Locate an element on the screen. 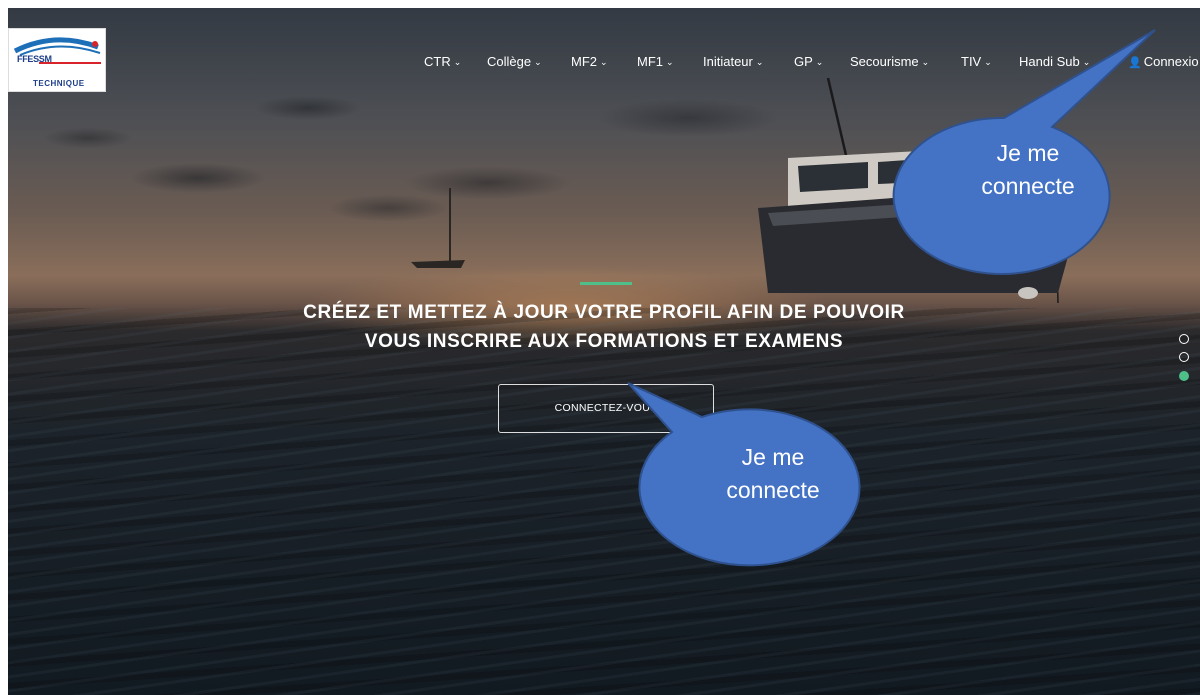 The image size is (1200, 695). user-icon: 👤 is located at coordinates (1135, 63).